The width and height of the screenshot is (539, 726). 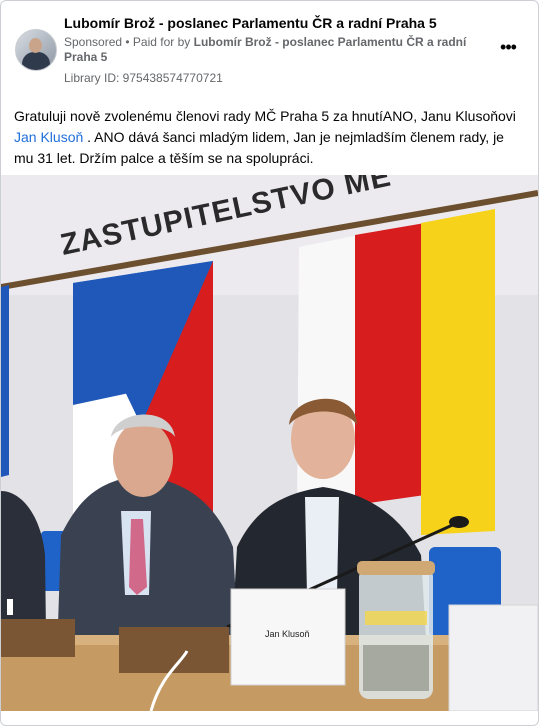 I want to click on page-avatar, so click(x=36, y=50).